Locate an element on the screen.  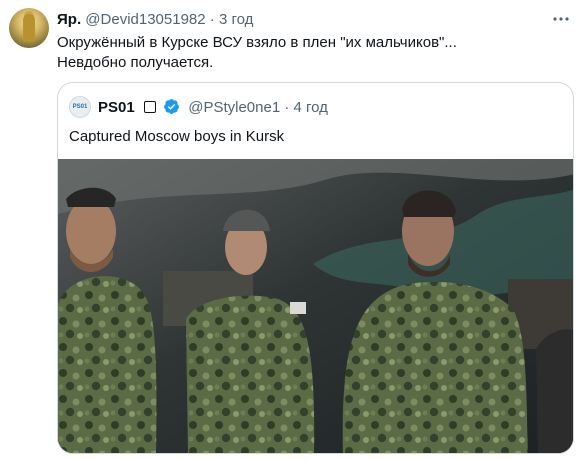
tweet-header: Яр. @Devid13051982 · 3 год is located at coordinates (155, 20).